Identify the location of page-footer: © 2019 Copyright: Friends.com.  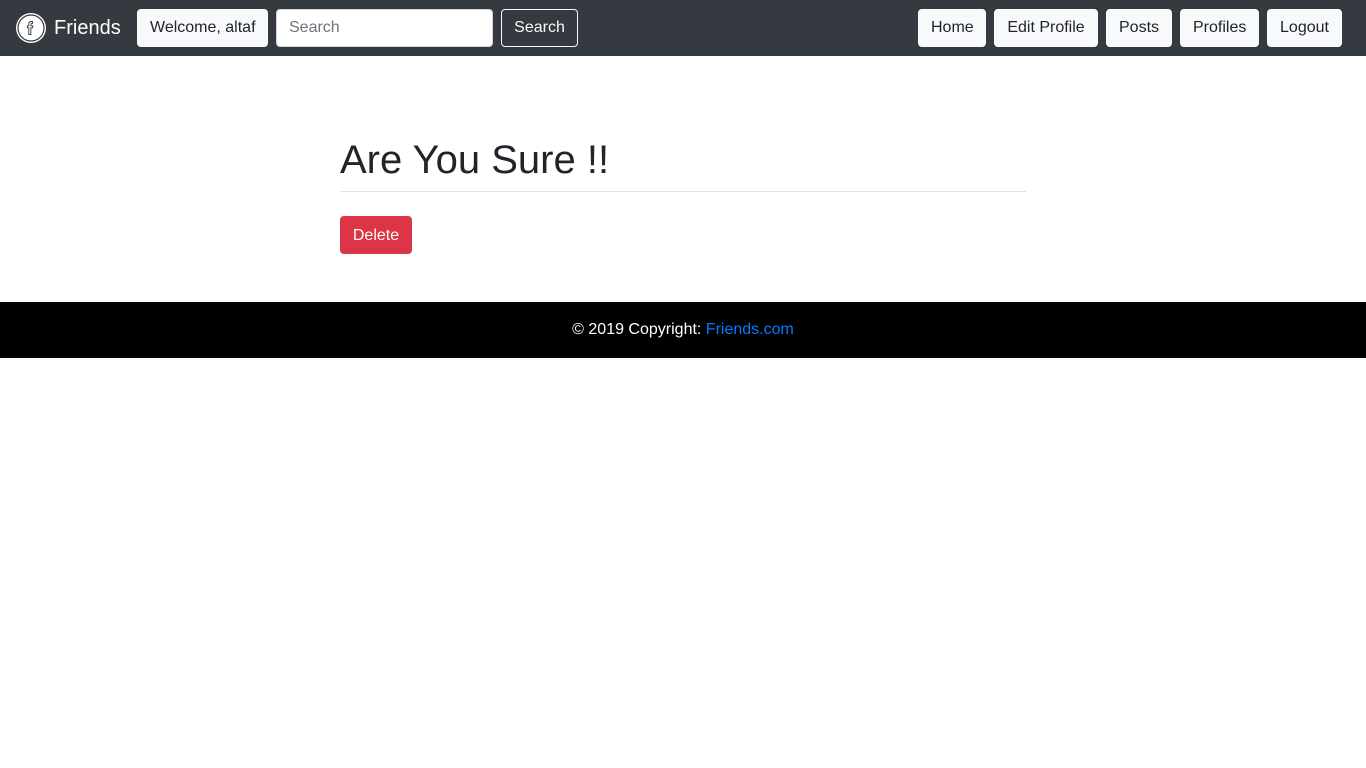
(683, 330).